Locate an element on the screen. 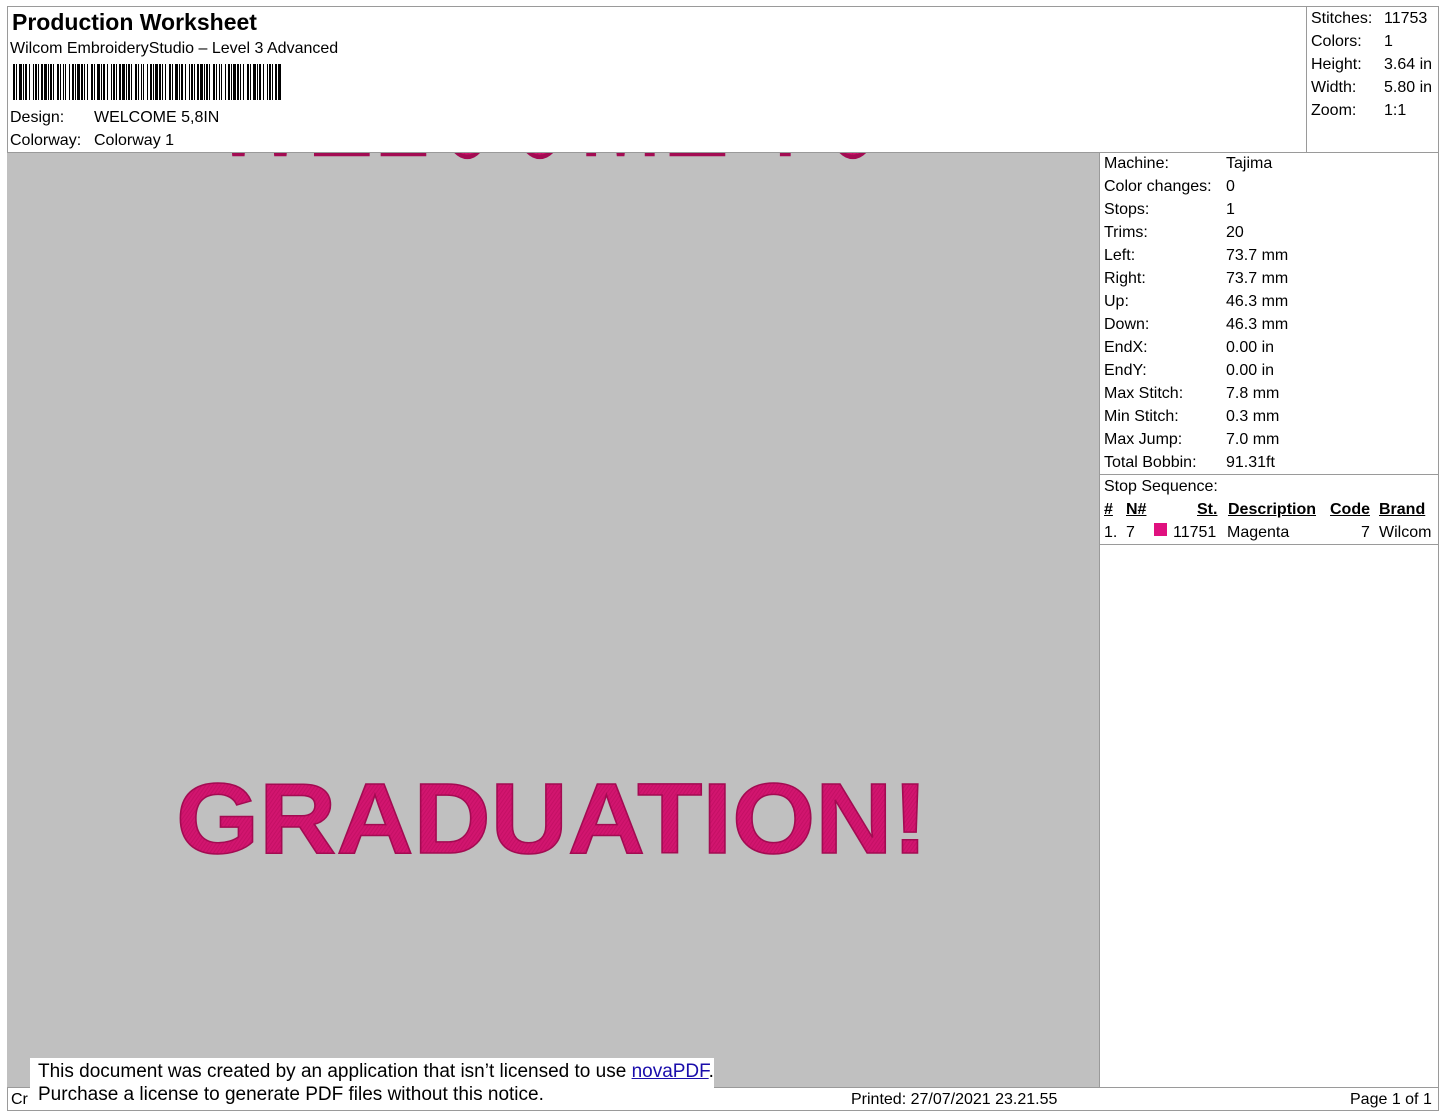 The image size is (1445, 1117). notice-text-after: . is located at coordinates (711, 1071).